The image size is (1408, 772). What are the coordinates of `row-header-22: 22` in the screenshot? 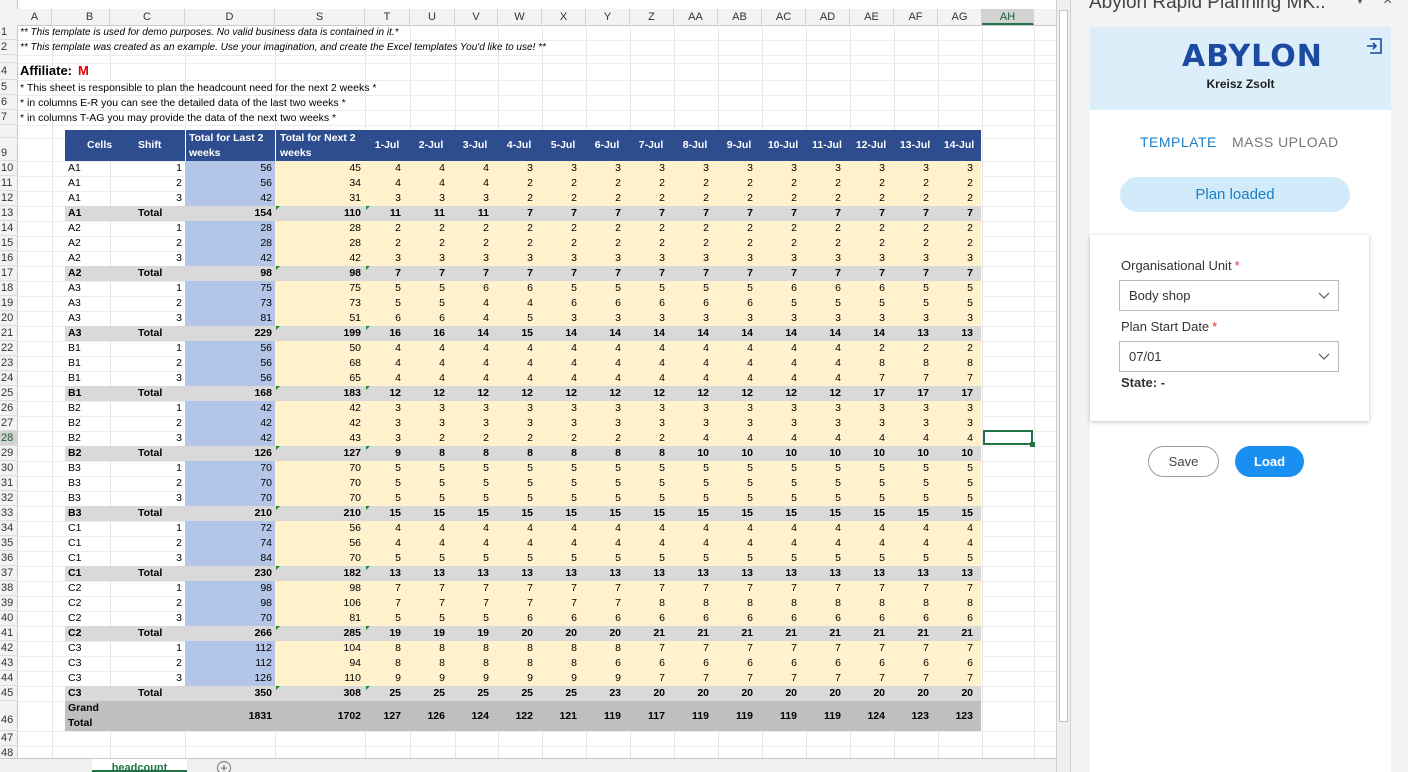 It's located at (9, 348).